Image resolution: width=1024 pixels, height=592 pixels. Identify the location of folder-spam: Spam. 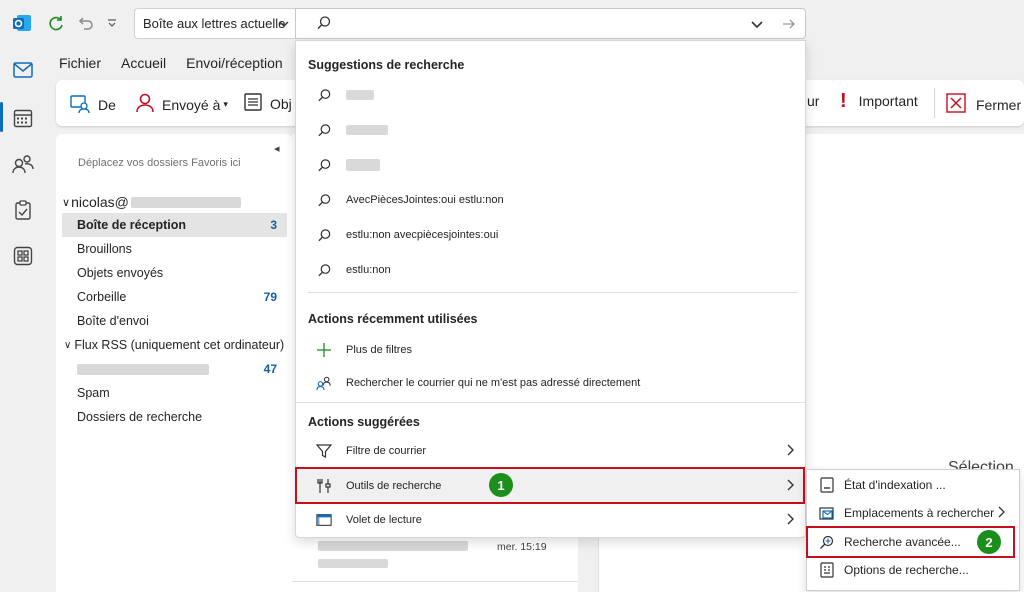
(174, 393).